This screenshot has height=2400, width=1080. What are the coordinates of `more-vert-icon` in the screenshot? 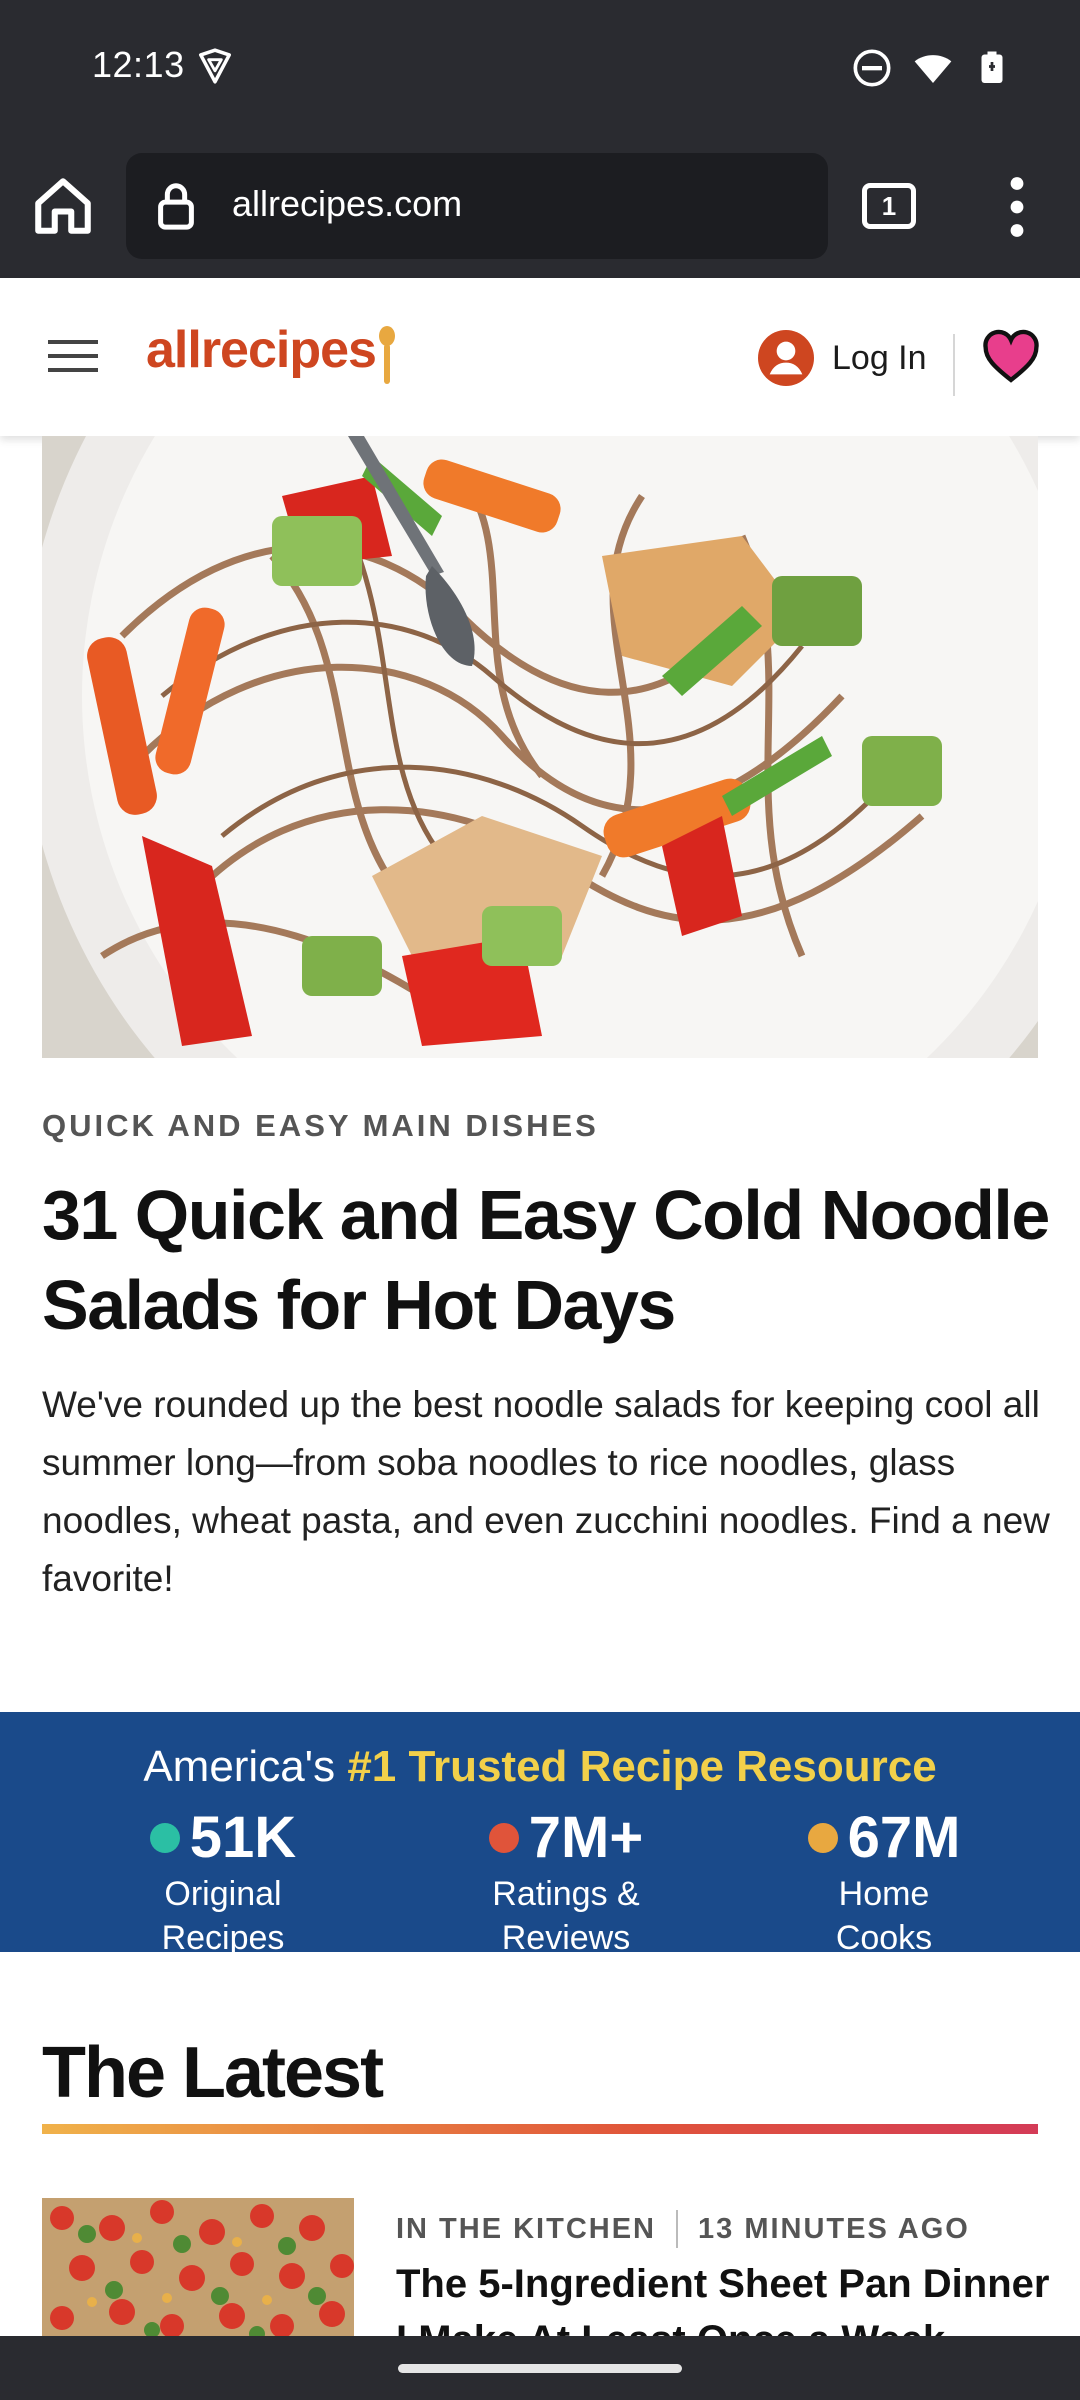 It's located at (1017, 207).